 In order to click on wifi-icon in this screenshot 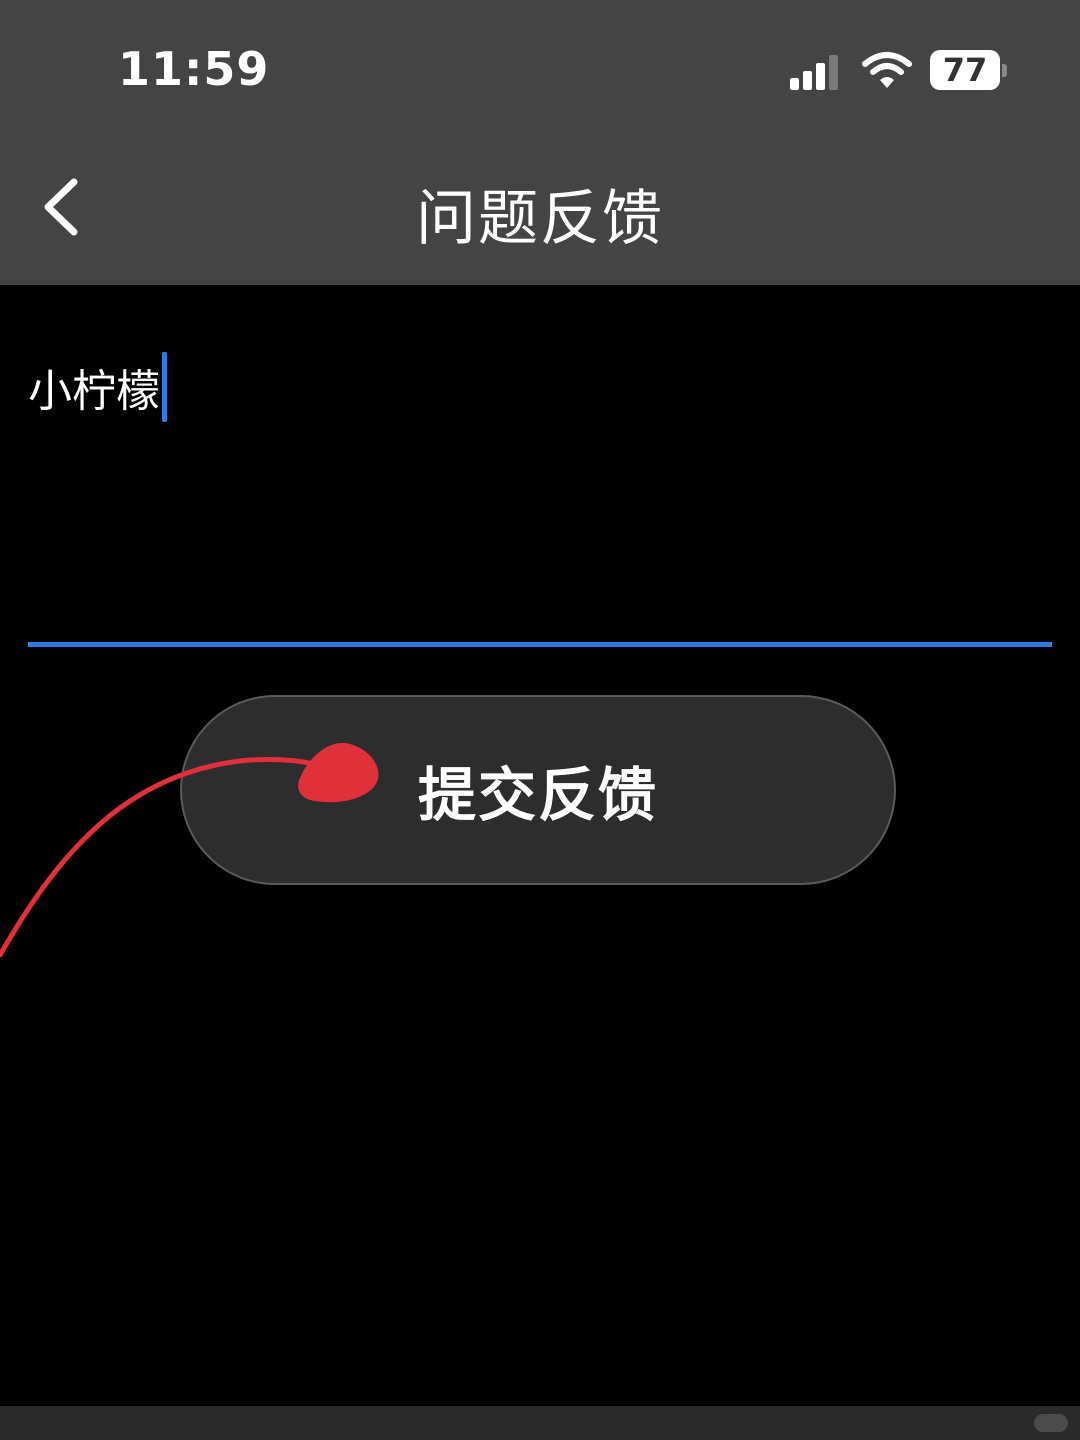, I will do `click(887, 70)`.